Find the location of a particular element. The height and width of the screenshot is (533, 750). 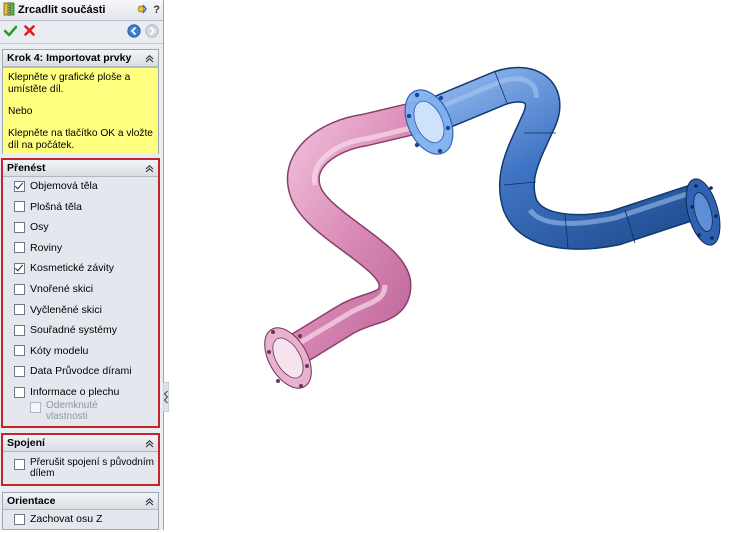

transfer-option-label: Souřadné systémy is located at coordinates (73, 330).